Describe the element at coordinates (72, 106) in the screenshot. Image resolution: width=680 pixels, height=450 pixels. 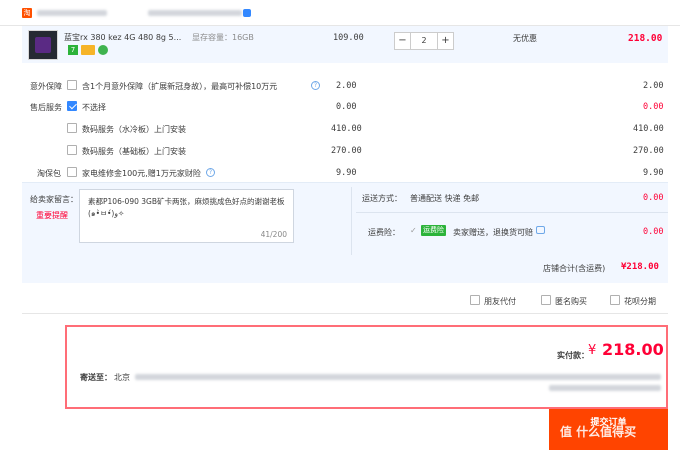
I see `after-none-checkbox` at that location.